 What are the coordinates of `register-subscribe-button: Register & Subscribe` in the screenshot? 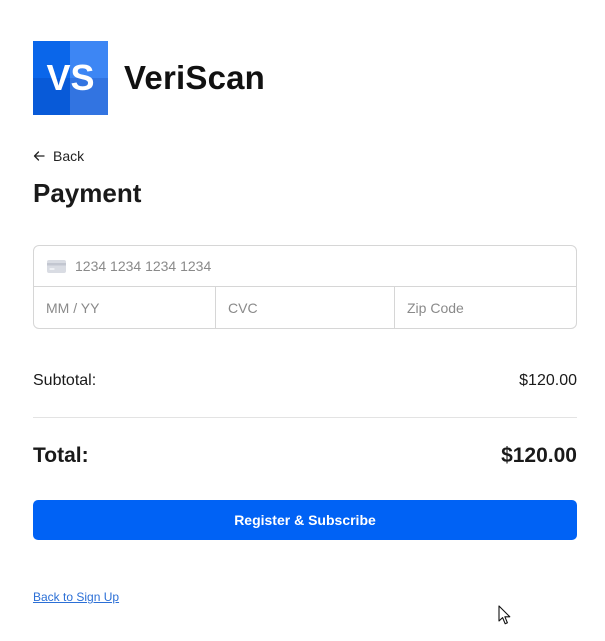 It's located at (305, 520).